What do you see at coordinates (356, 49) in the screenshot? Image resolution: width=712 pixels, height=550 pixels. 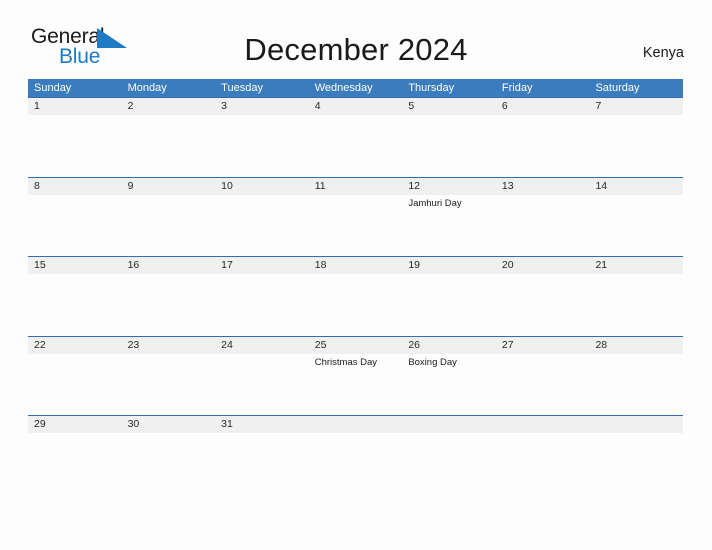 I see `page-title: December 2024` at bounding box center [356, 49].